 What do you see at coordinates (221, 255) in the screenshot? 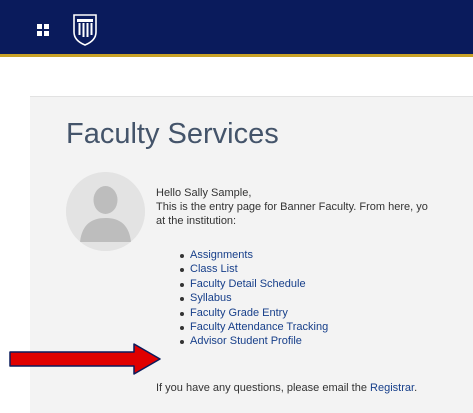
I see `link-assignments: Assignments` at bounding box center [221, 255].